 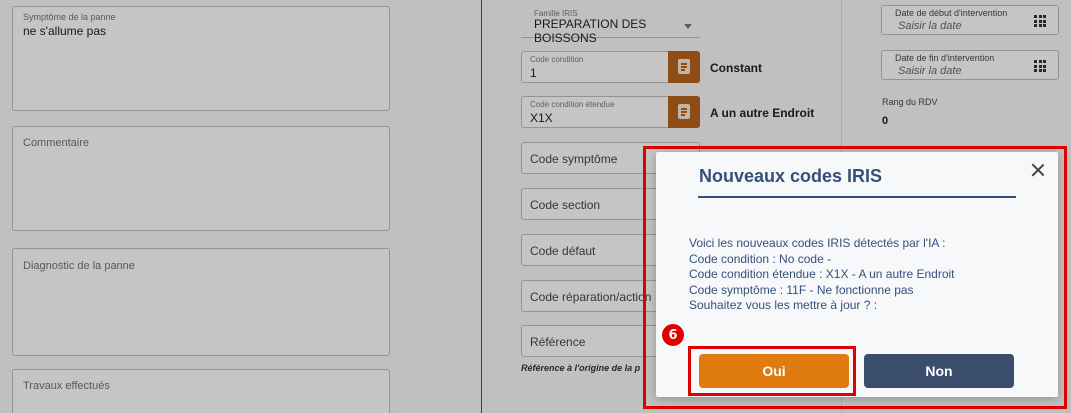 I want to click on oui-button: Oui, so click(x=774, y=371).